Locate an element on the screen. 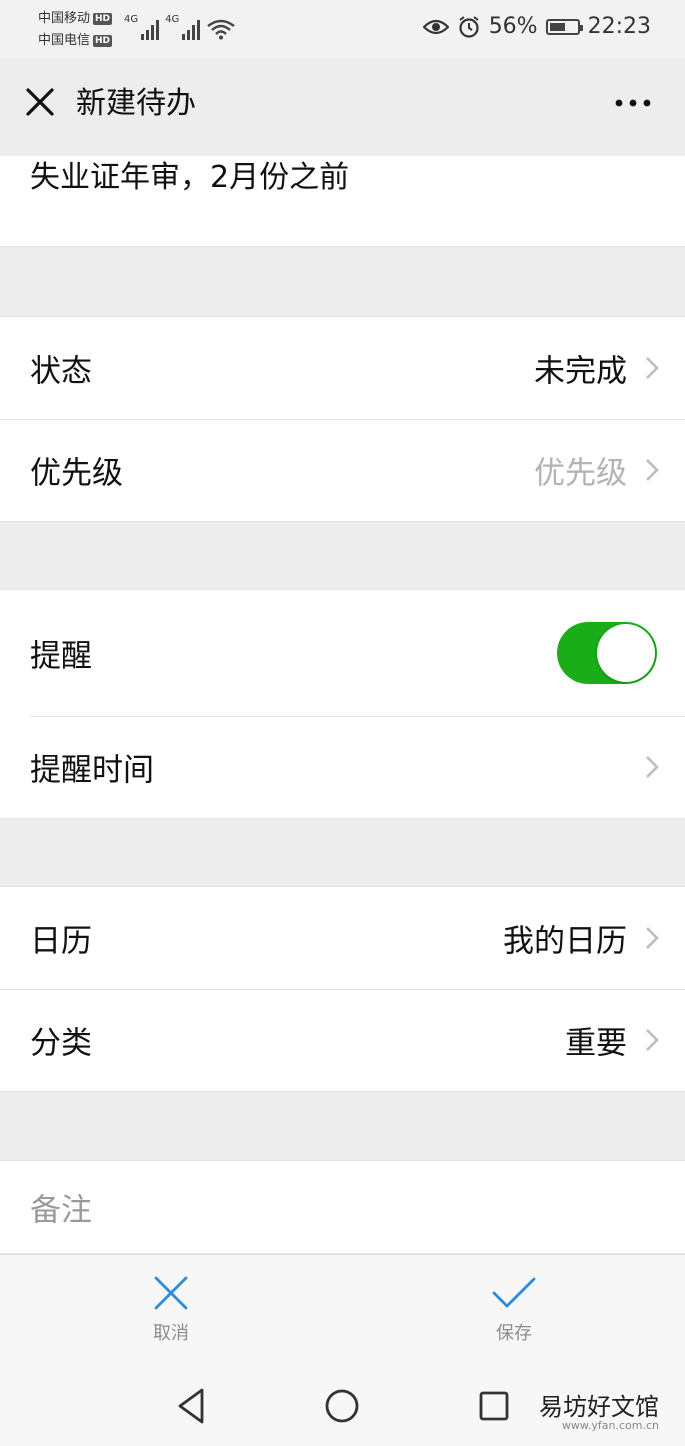  status-value: 未完成 is located at coordinates (580, 371).